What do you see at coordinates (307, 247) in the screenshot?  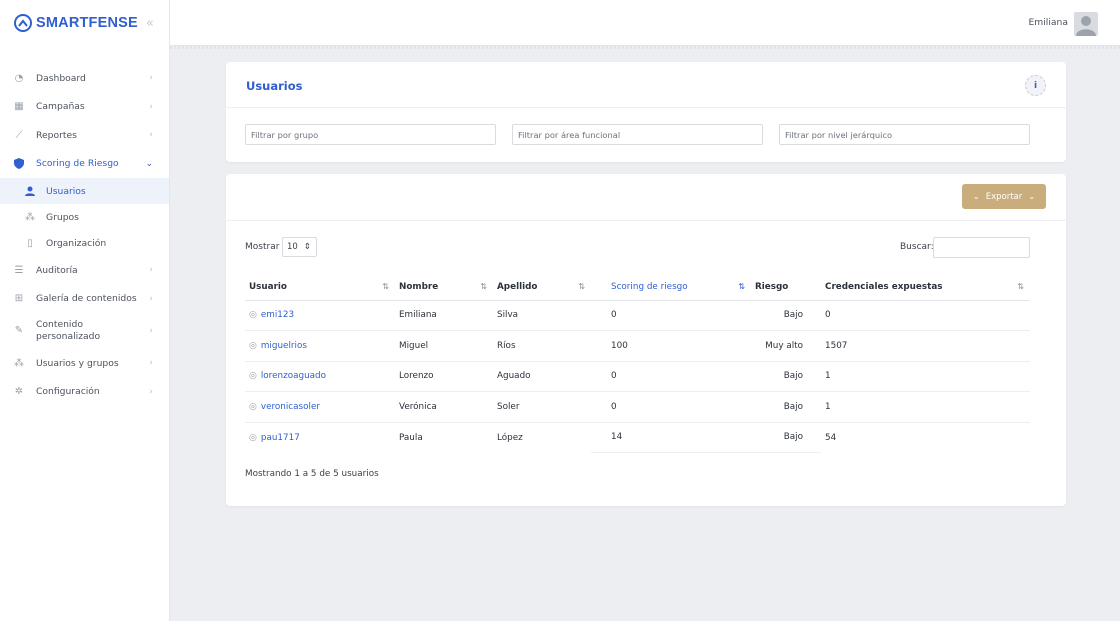 I see `sort-updown-icon: ⇕` at bounding box center [307, 247].